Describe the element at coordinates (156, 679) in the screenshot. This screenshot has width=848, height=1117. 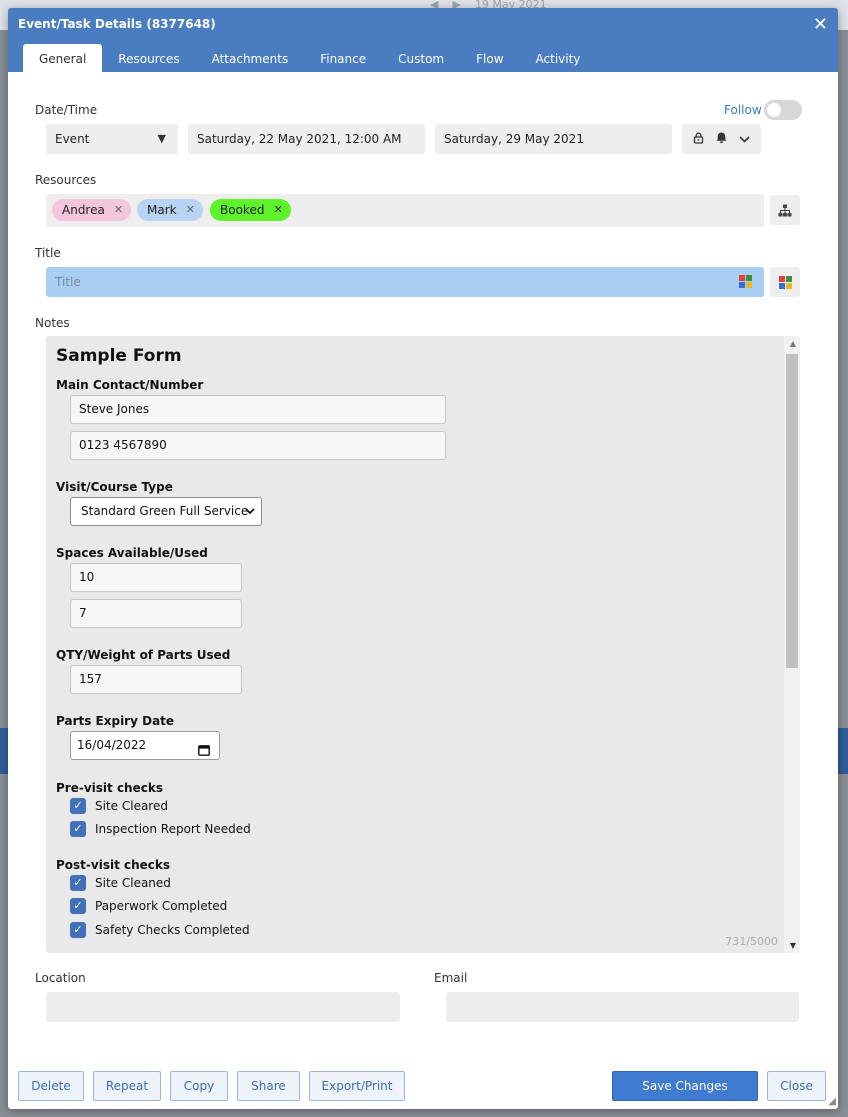
I see `qty-input: 157` at that location.